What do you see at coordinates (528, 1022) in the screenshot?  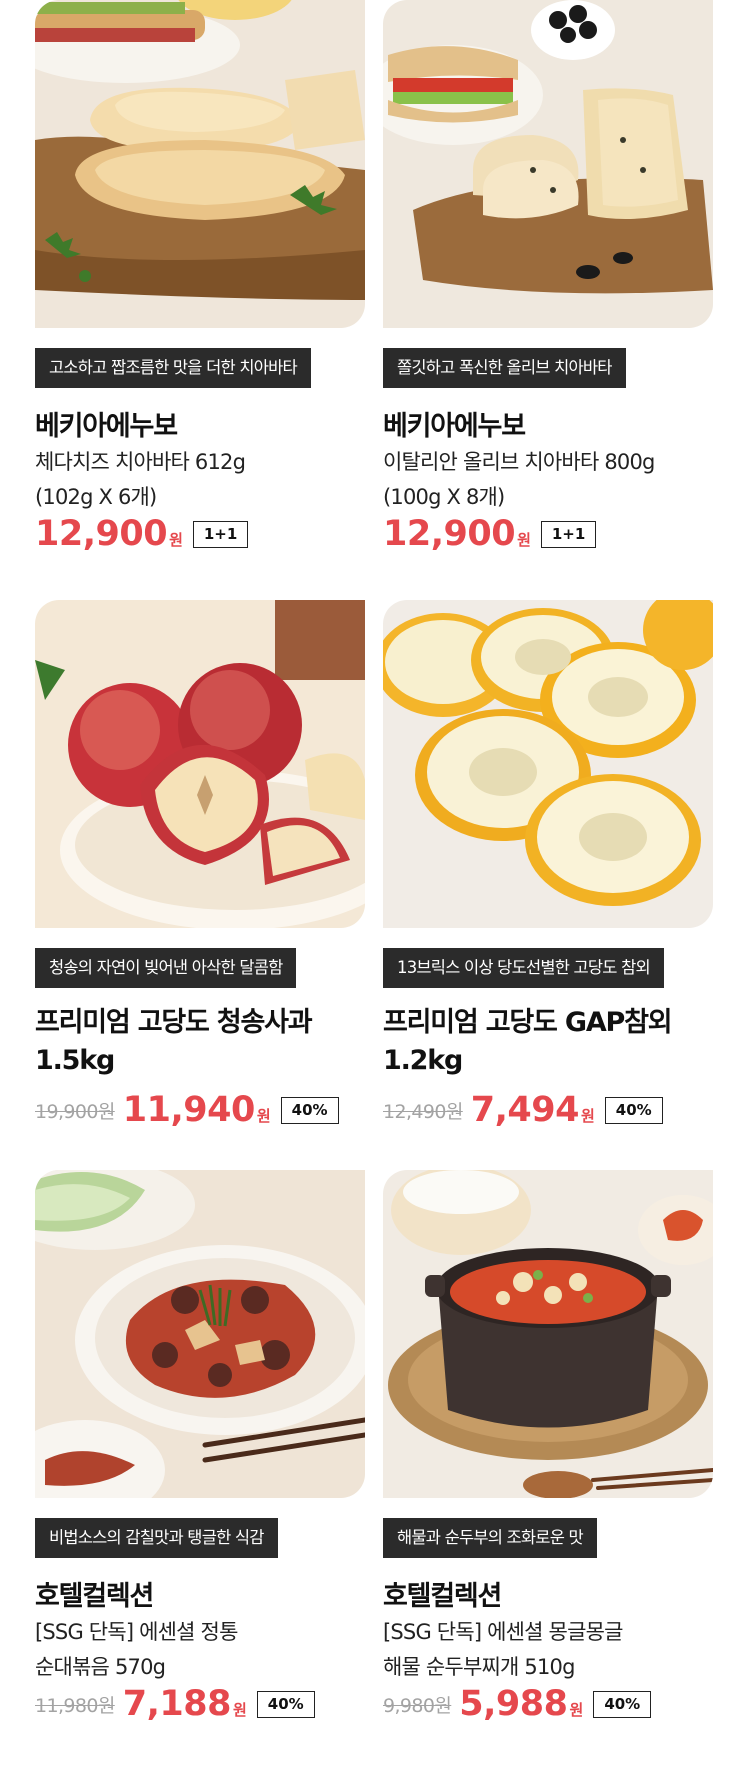 I see `product-name-line1: 프리미엄 고당도 GAP참외` at bounding box center [528, 1022].